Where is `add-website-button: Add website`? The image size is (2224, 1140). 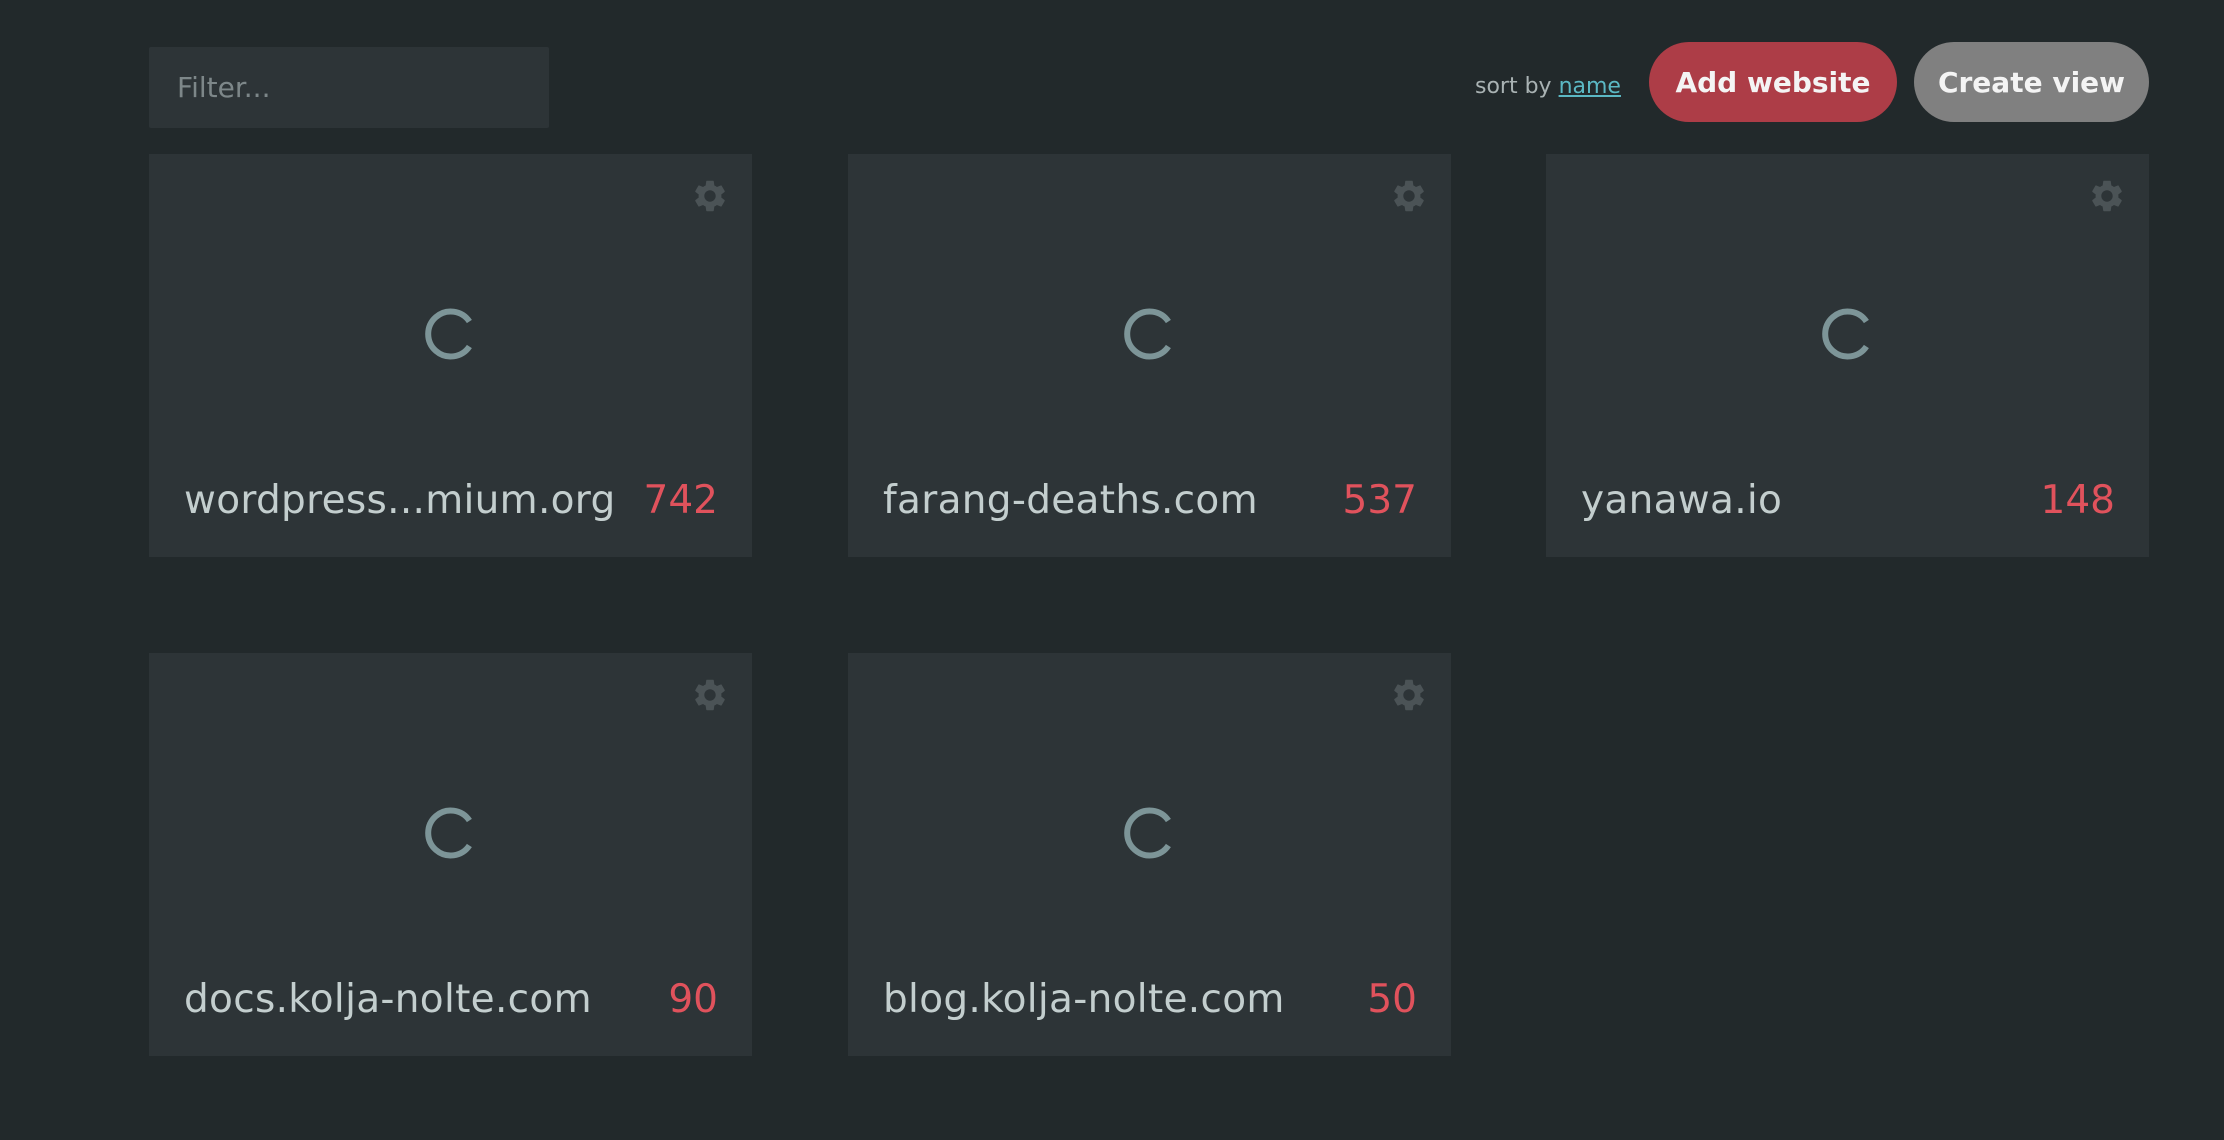 add-website-button: Add website is located at coordinates (1773, 82).